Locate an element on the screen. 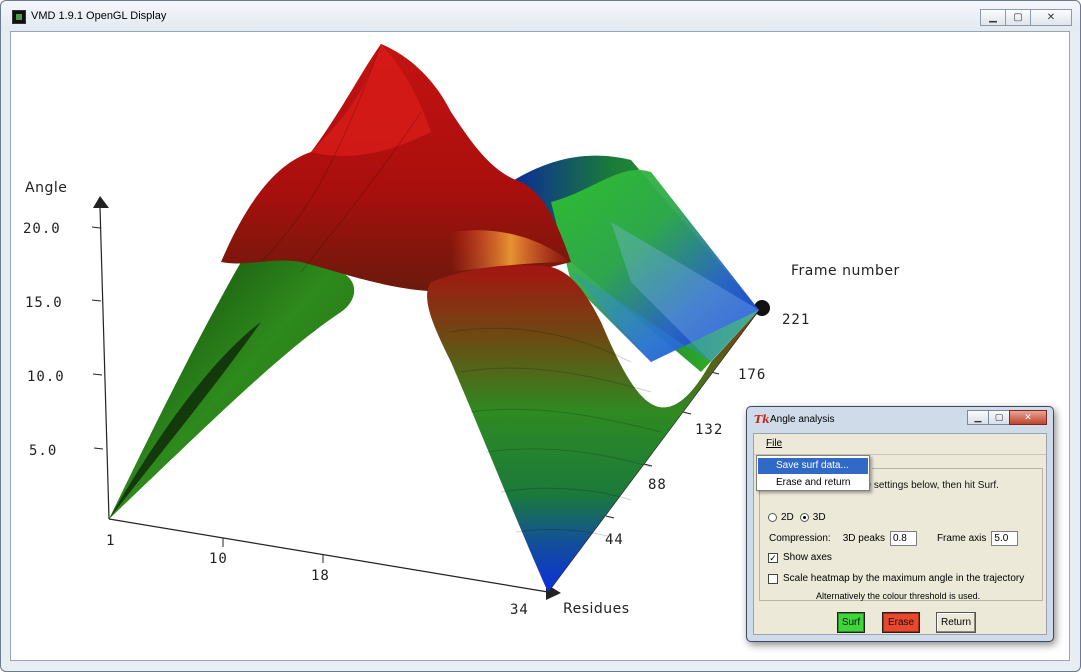 The height and width of the screenshot is (672, 1081). y-tick-label: 15.0 is located at coordinates (44, 303).